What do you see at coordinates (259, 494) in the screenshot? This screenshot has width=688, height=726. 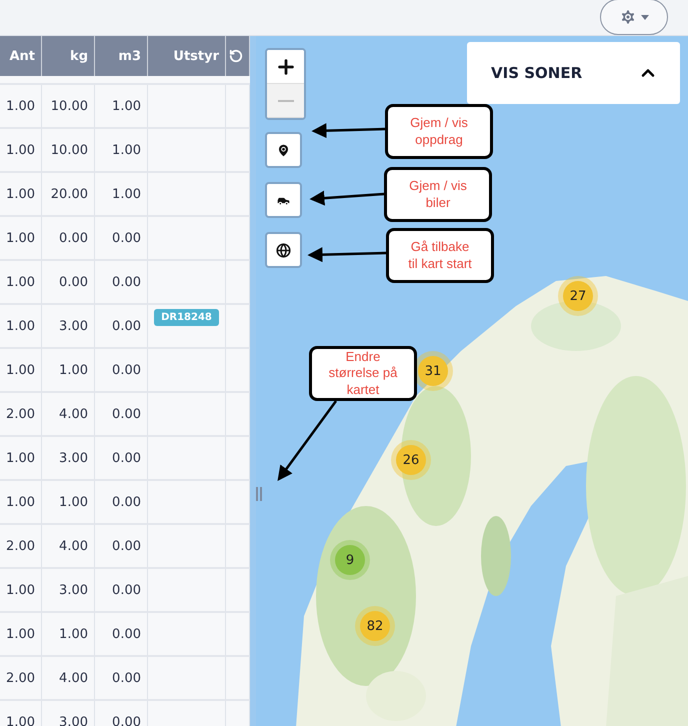 I see `resize-handle` at bounding box center [259, 494].